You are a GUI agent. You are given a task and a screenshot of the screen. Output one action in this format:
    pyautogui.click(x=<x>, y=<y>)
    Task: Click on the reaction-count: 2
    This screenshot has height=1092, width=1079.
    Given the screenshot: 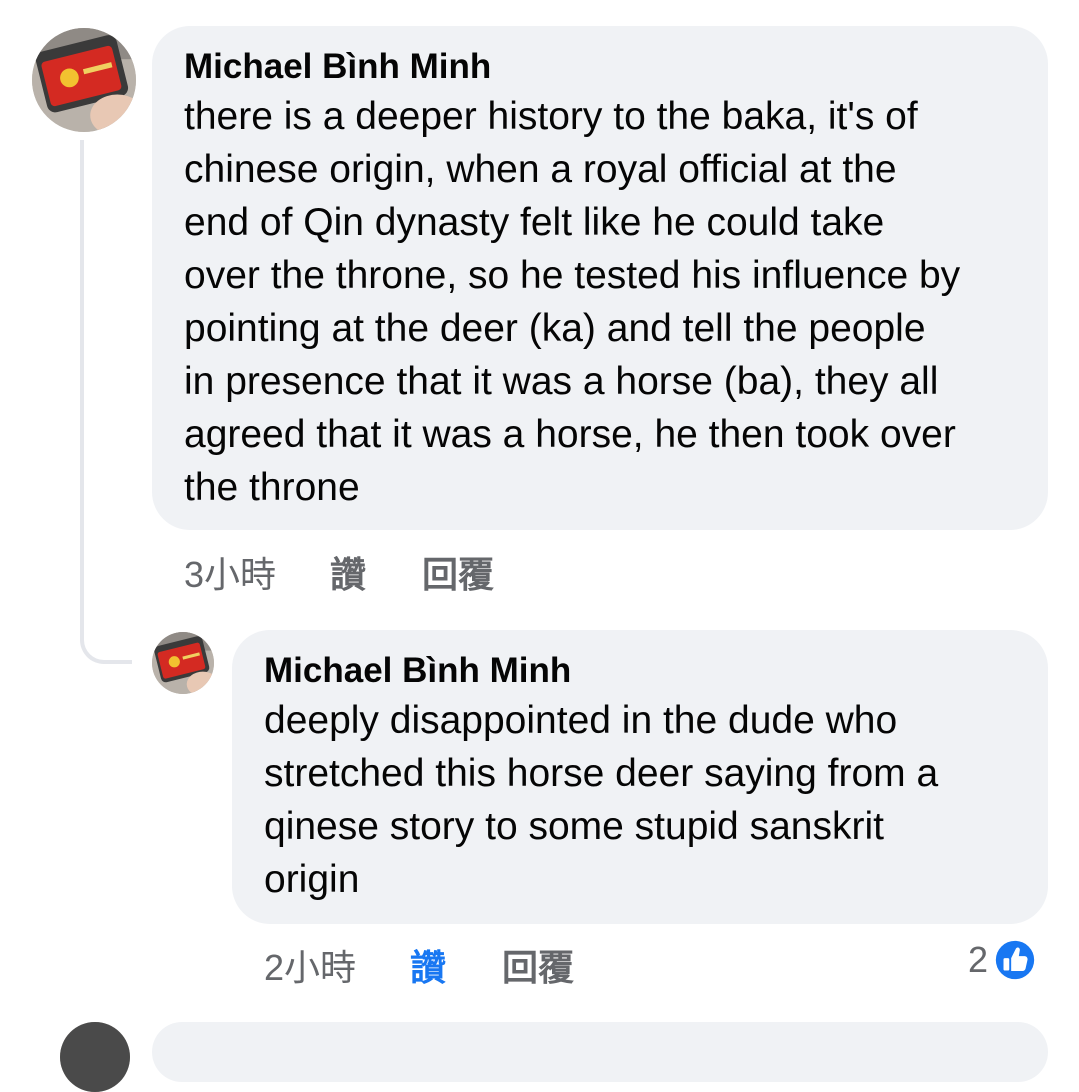 What is the action you would take?
    pyautogui.click(x=978, y=959)
    